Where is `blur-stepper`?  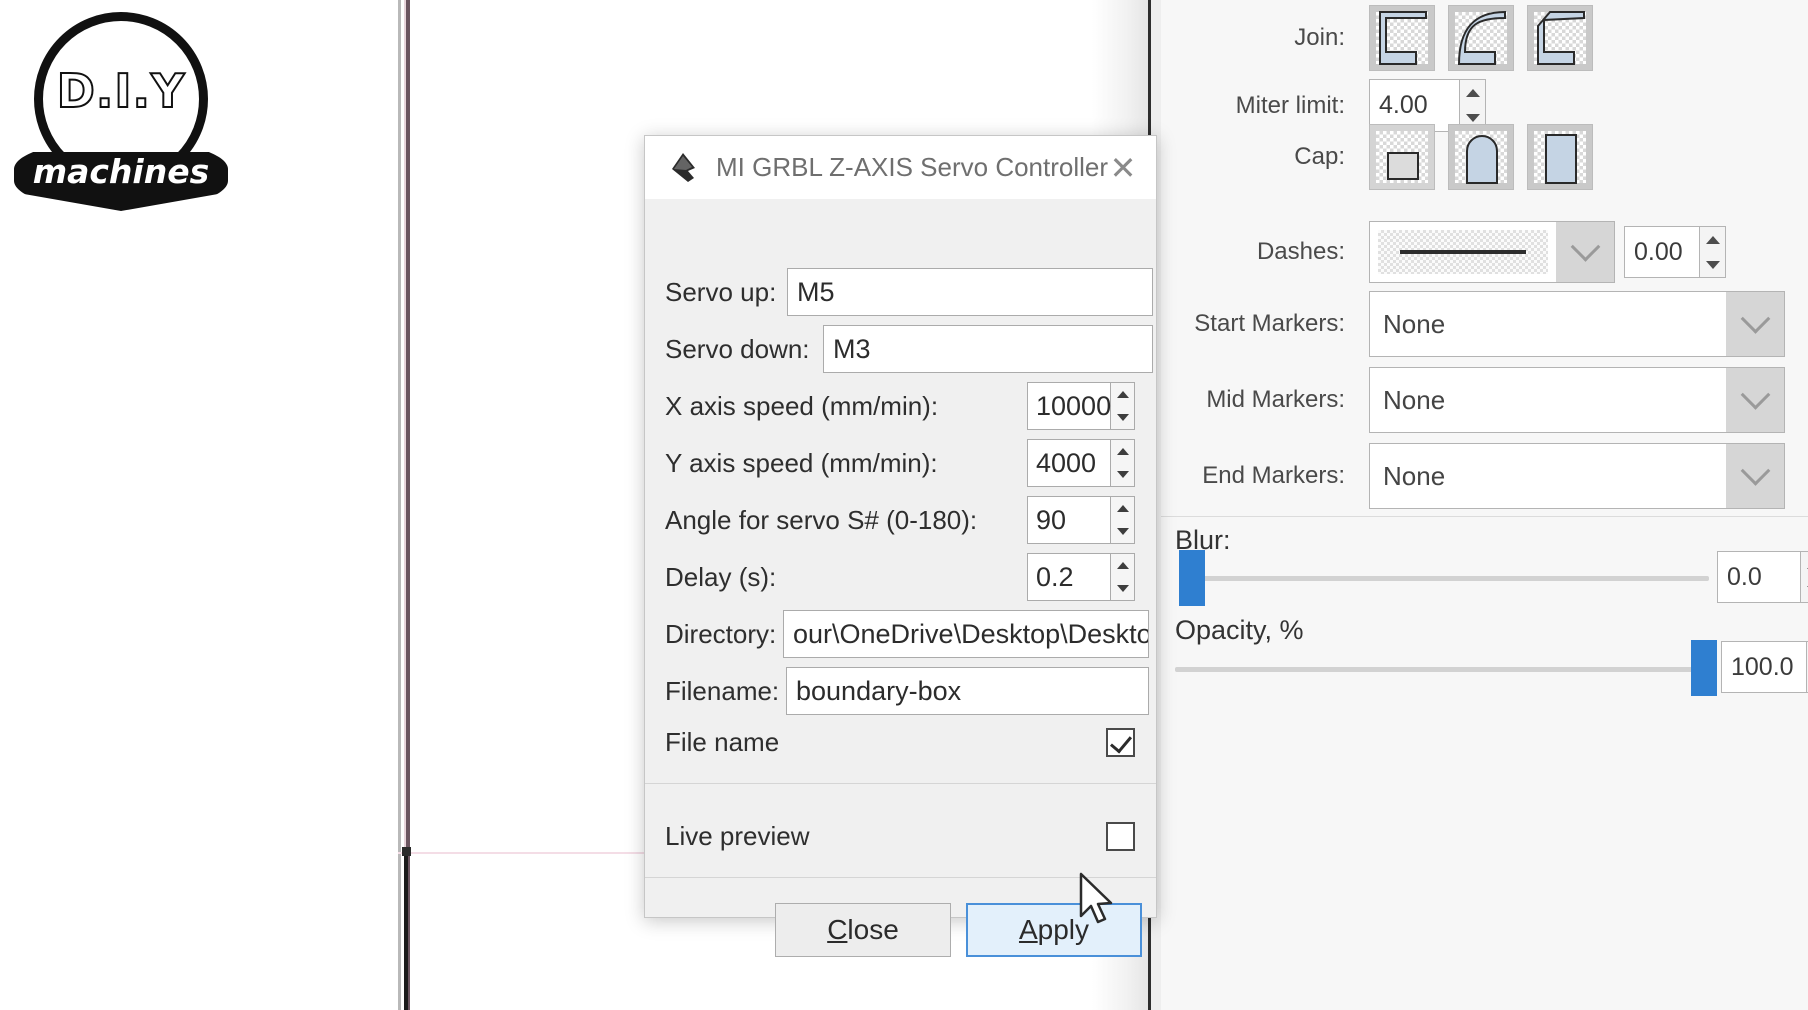 blur-stepper is located at coordinates (1804, 577).